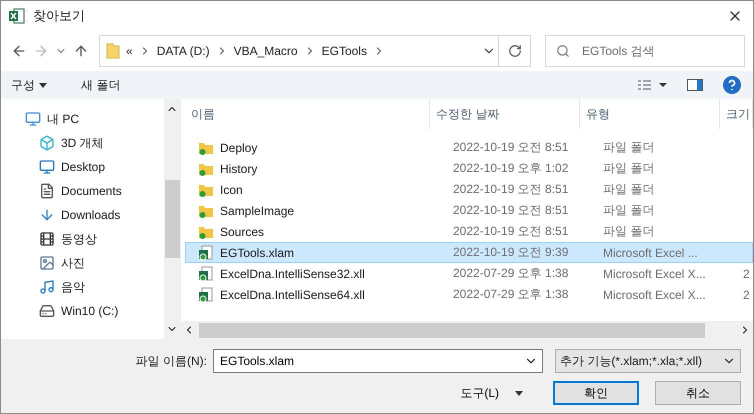 Image resolution: width=754 pixels, height=414 pixels. What do you see at coordinates (73, 263) in the screenshot?
I see `nav-item: 사진` at bounding box center [73, 263].